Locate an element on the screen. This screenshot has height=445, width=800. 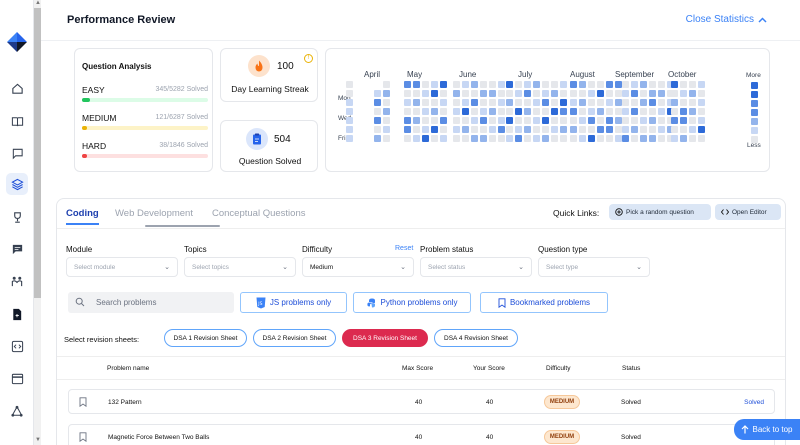
messages-icon is located at coordinates (17, 249).